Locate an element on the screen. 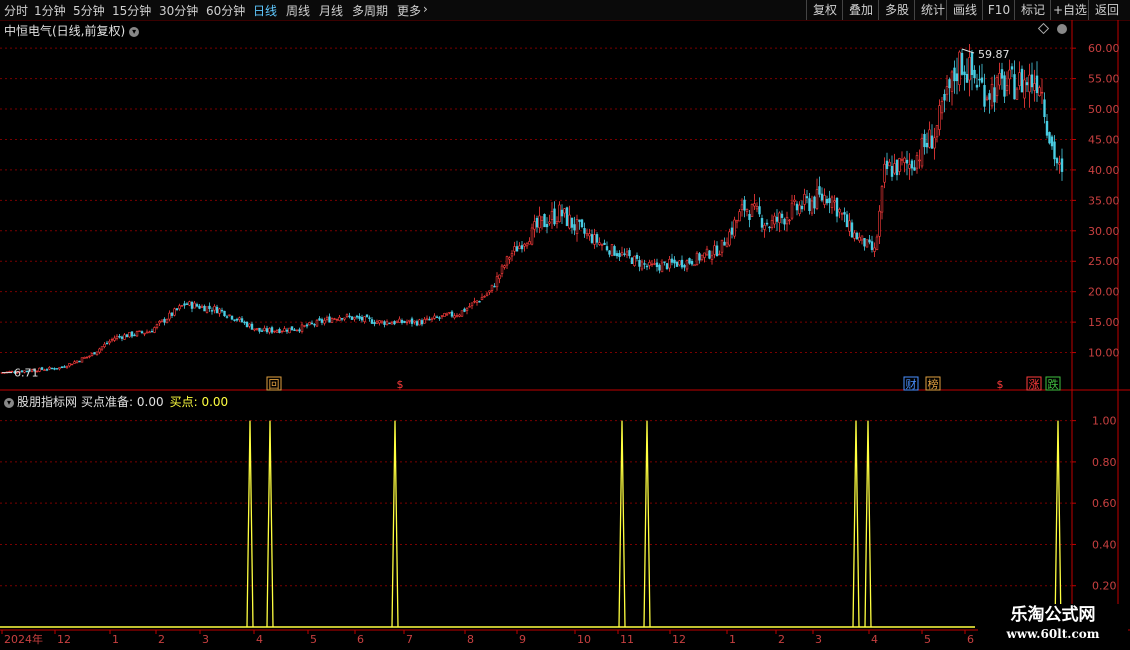 Image resolution: width=1130 pixels, height=650 pixels. x-tick-label: 4 is located at coordinates (874, 639).